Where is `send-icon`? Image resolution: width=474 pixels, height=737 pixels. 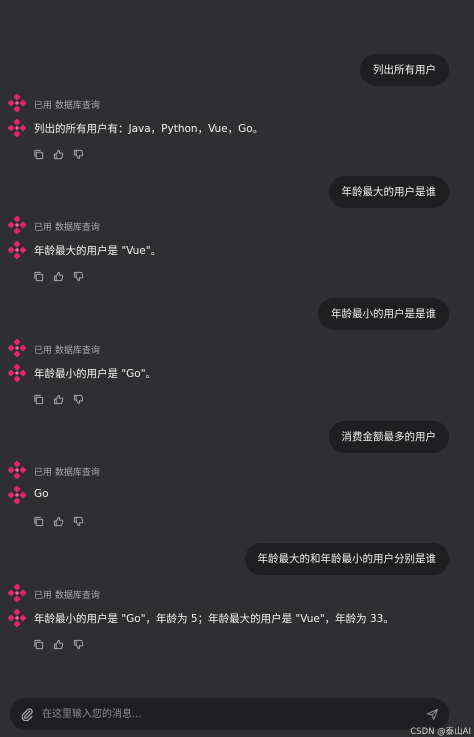 send-icon is located at coordinates (432, 714).